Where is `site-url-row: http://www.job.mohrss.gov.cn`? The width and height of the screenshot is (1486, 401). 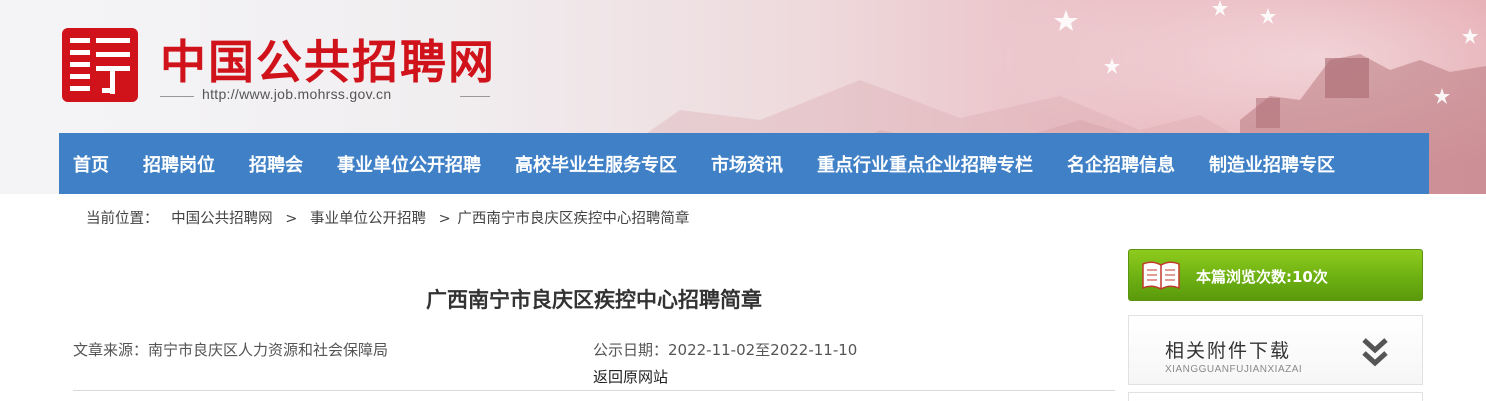
site-url-row: http://www.job.mohrss.gov.cn is located at coordinates (325, 96).